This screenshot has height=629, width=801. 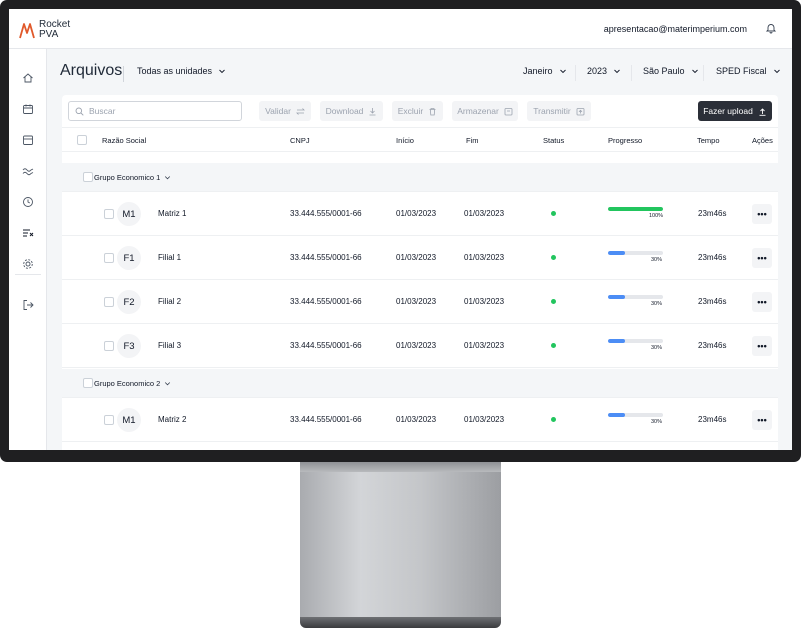 What do you see at coordinates (28, 109) in the screenshot?
I see `calendar-icon` at bounding box center [28, 109].